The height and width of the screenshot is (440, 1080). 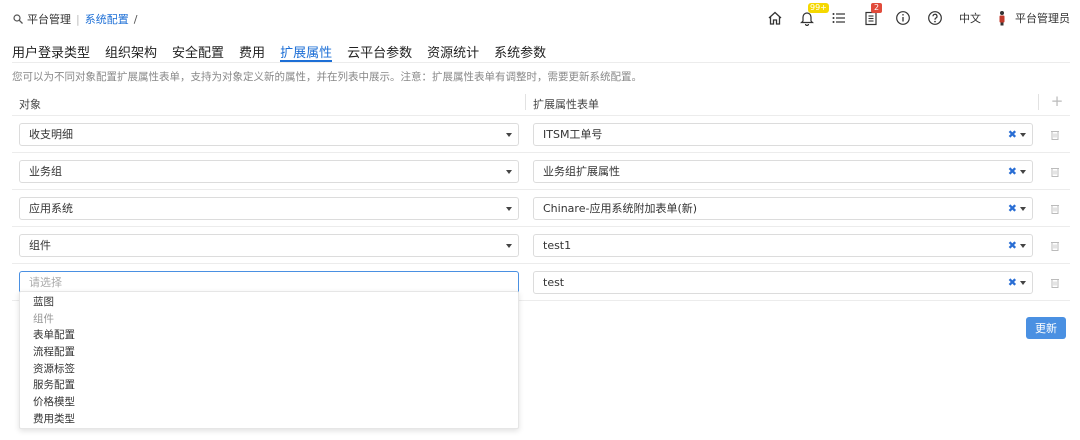 What do you see at coordinates (269, 402) in the screenshot?
I see `dropdown-option: 价格模型` at bounding box center [269, 402].